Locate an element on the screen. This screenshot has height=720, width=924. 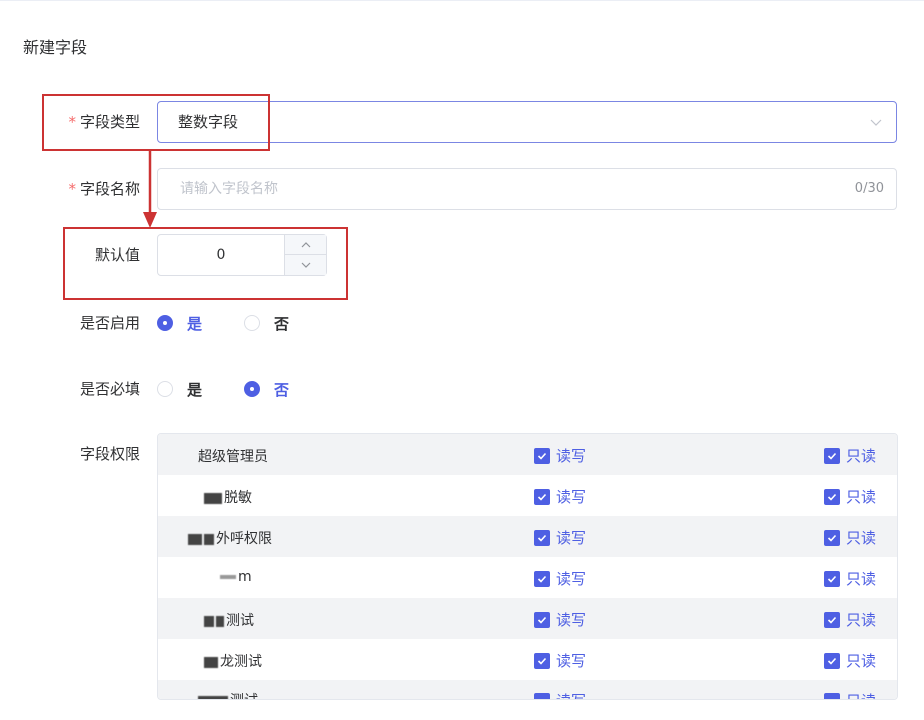
required-mark: * is located at coordinates (72, 189).